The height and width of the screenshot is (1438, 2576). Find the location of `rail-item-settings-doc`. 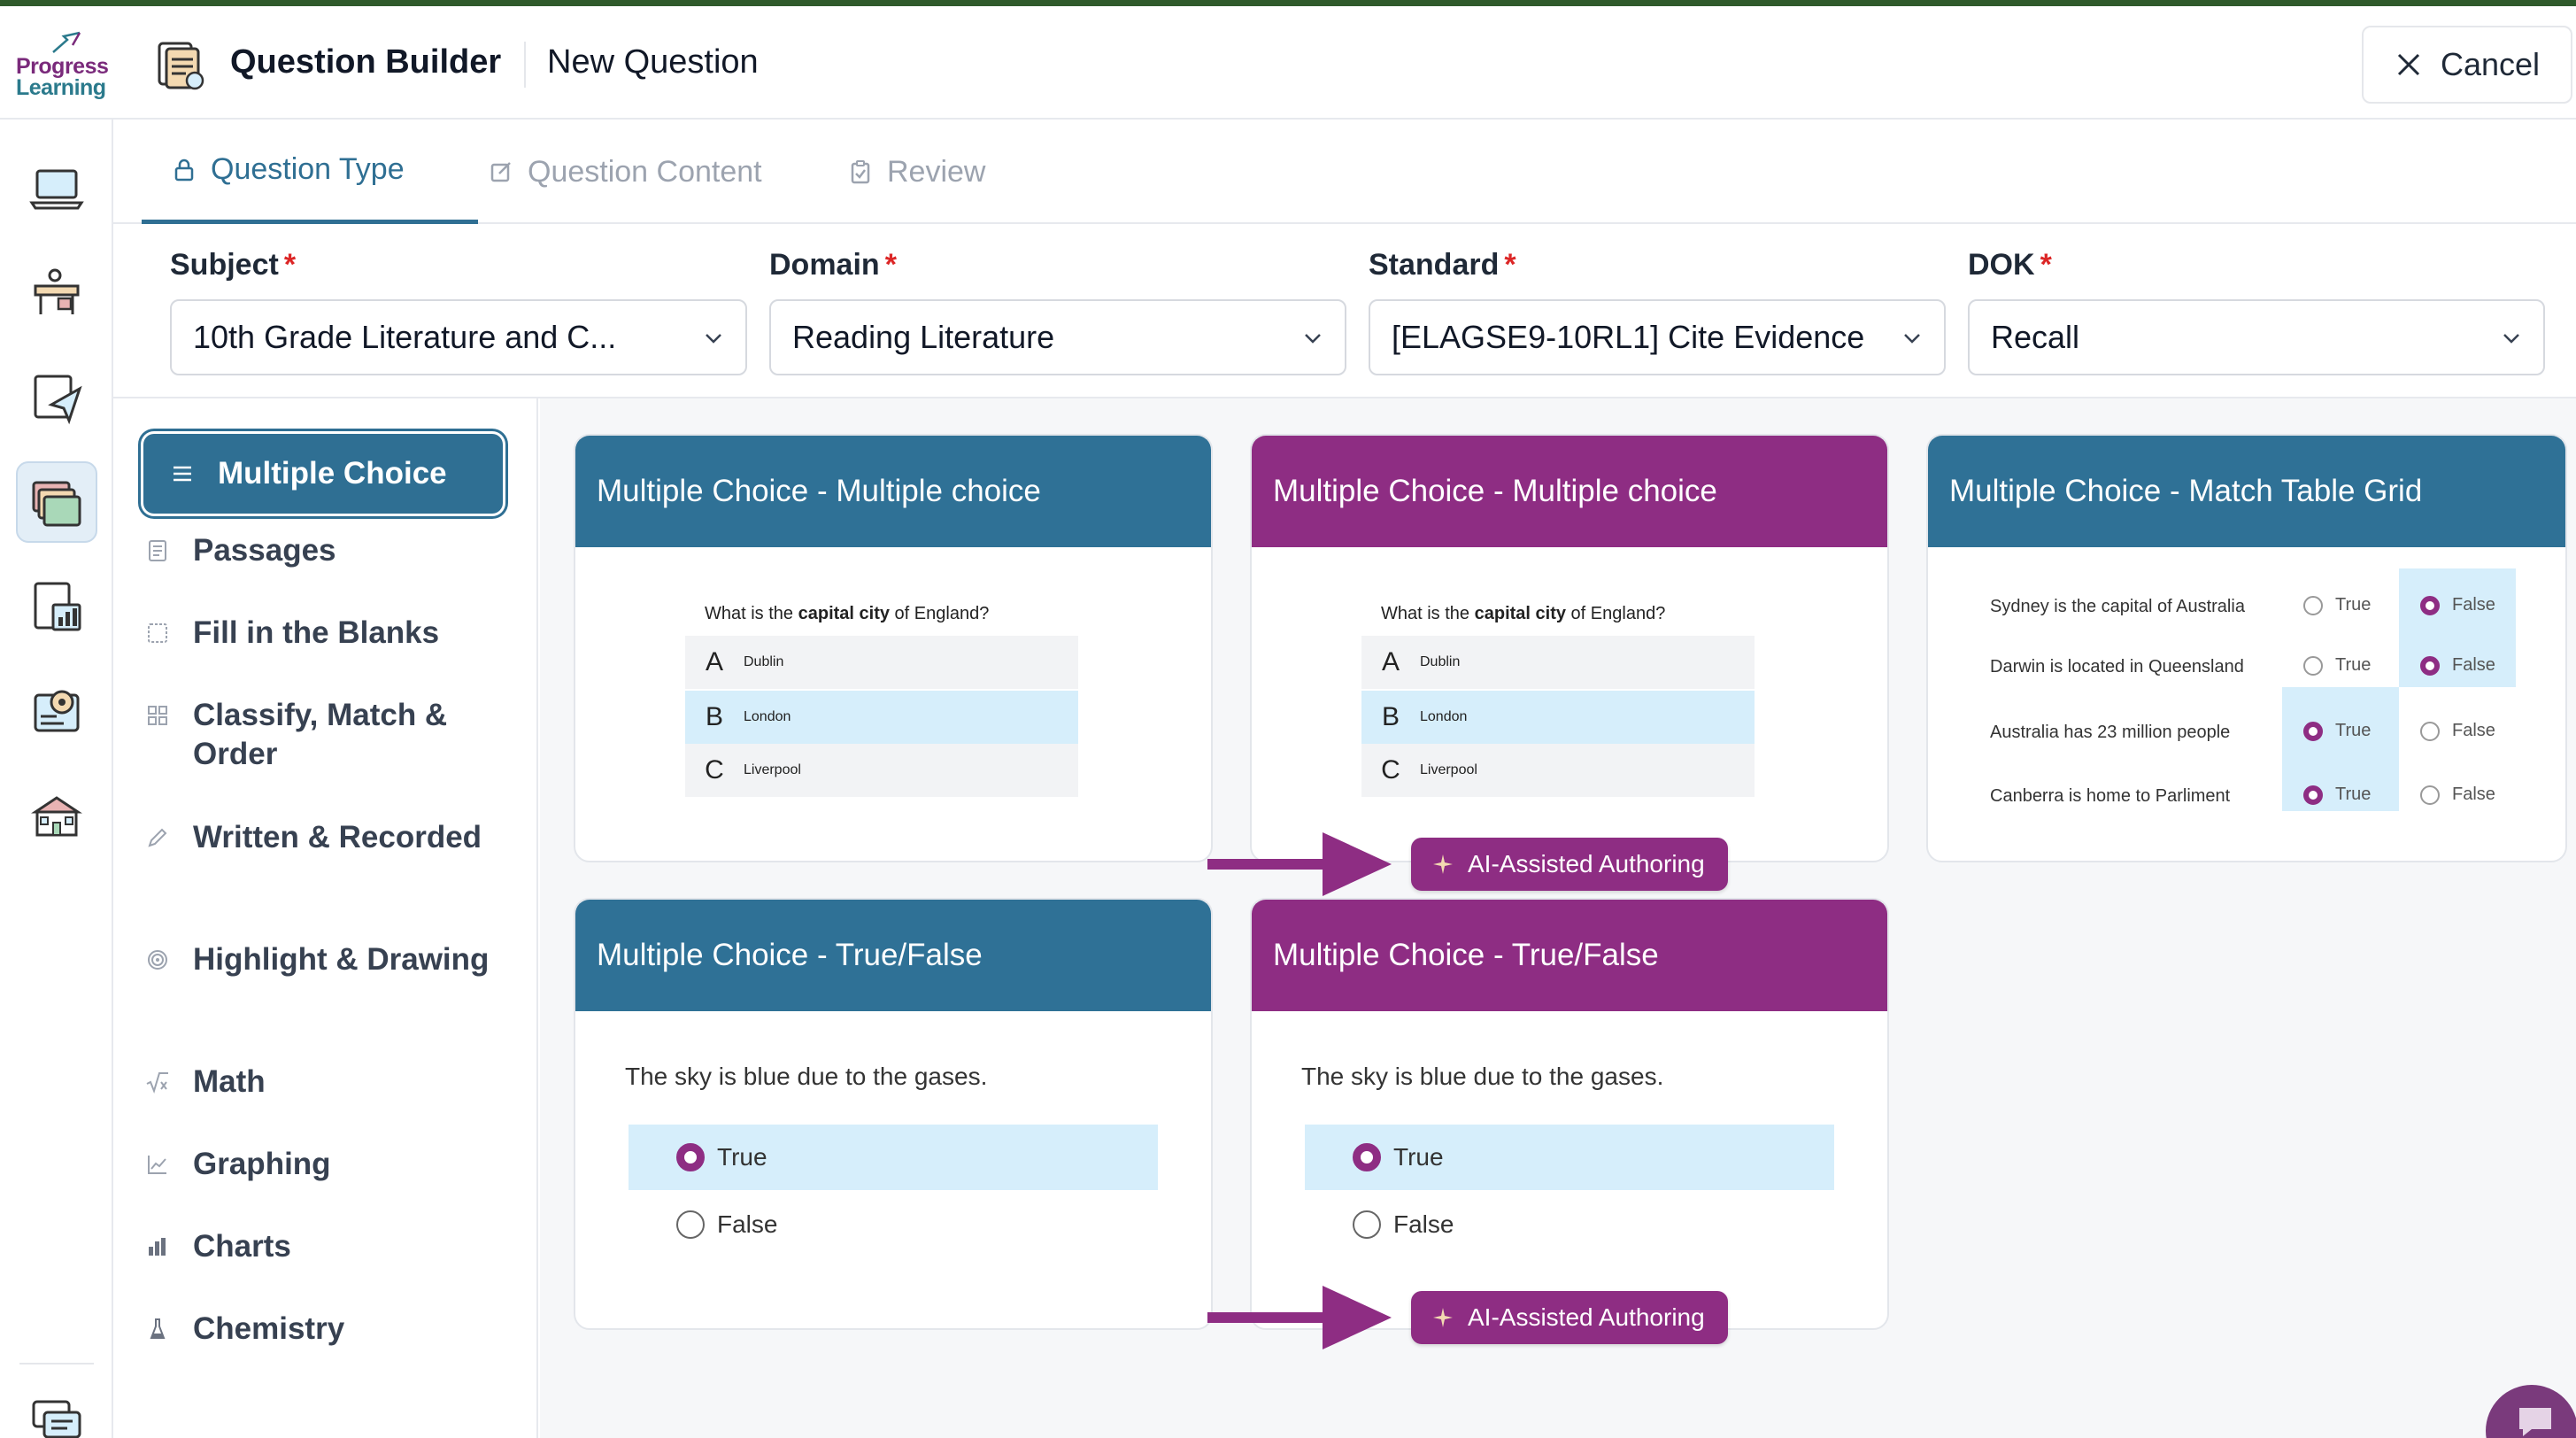

rail-item-settings-doc is located at coordinates (56, 711).